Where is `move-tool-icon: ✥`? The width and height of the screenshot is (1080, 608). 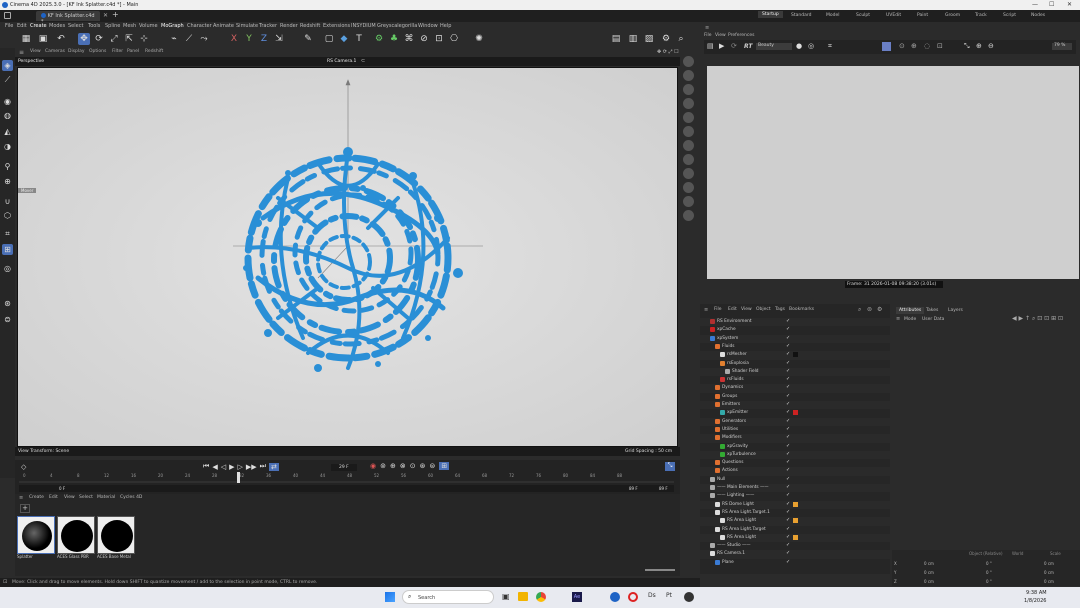 move-tool-icon: ✥ is located at coordinates (84, 39).